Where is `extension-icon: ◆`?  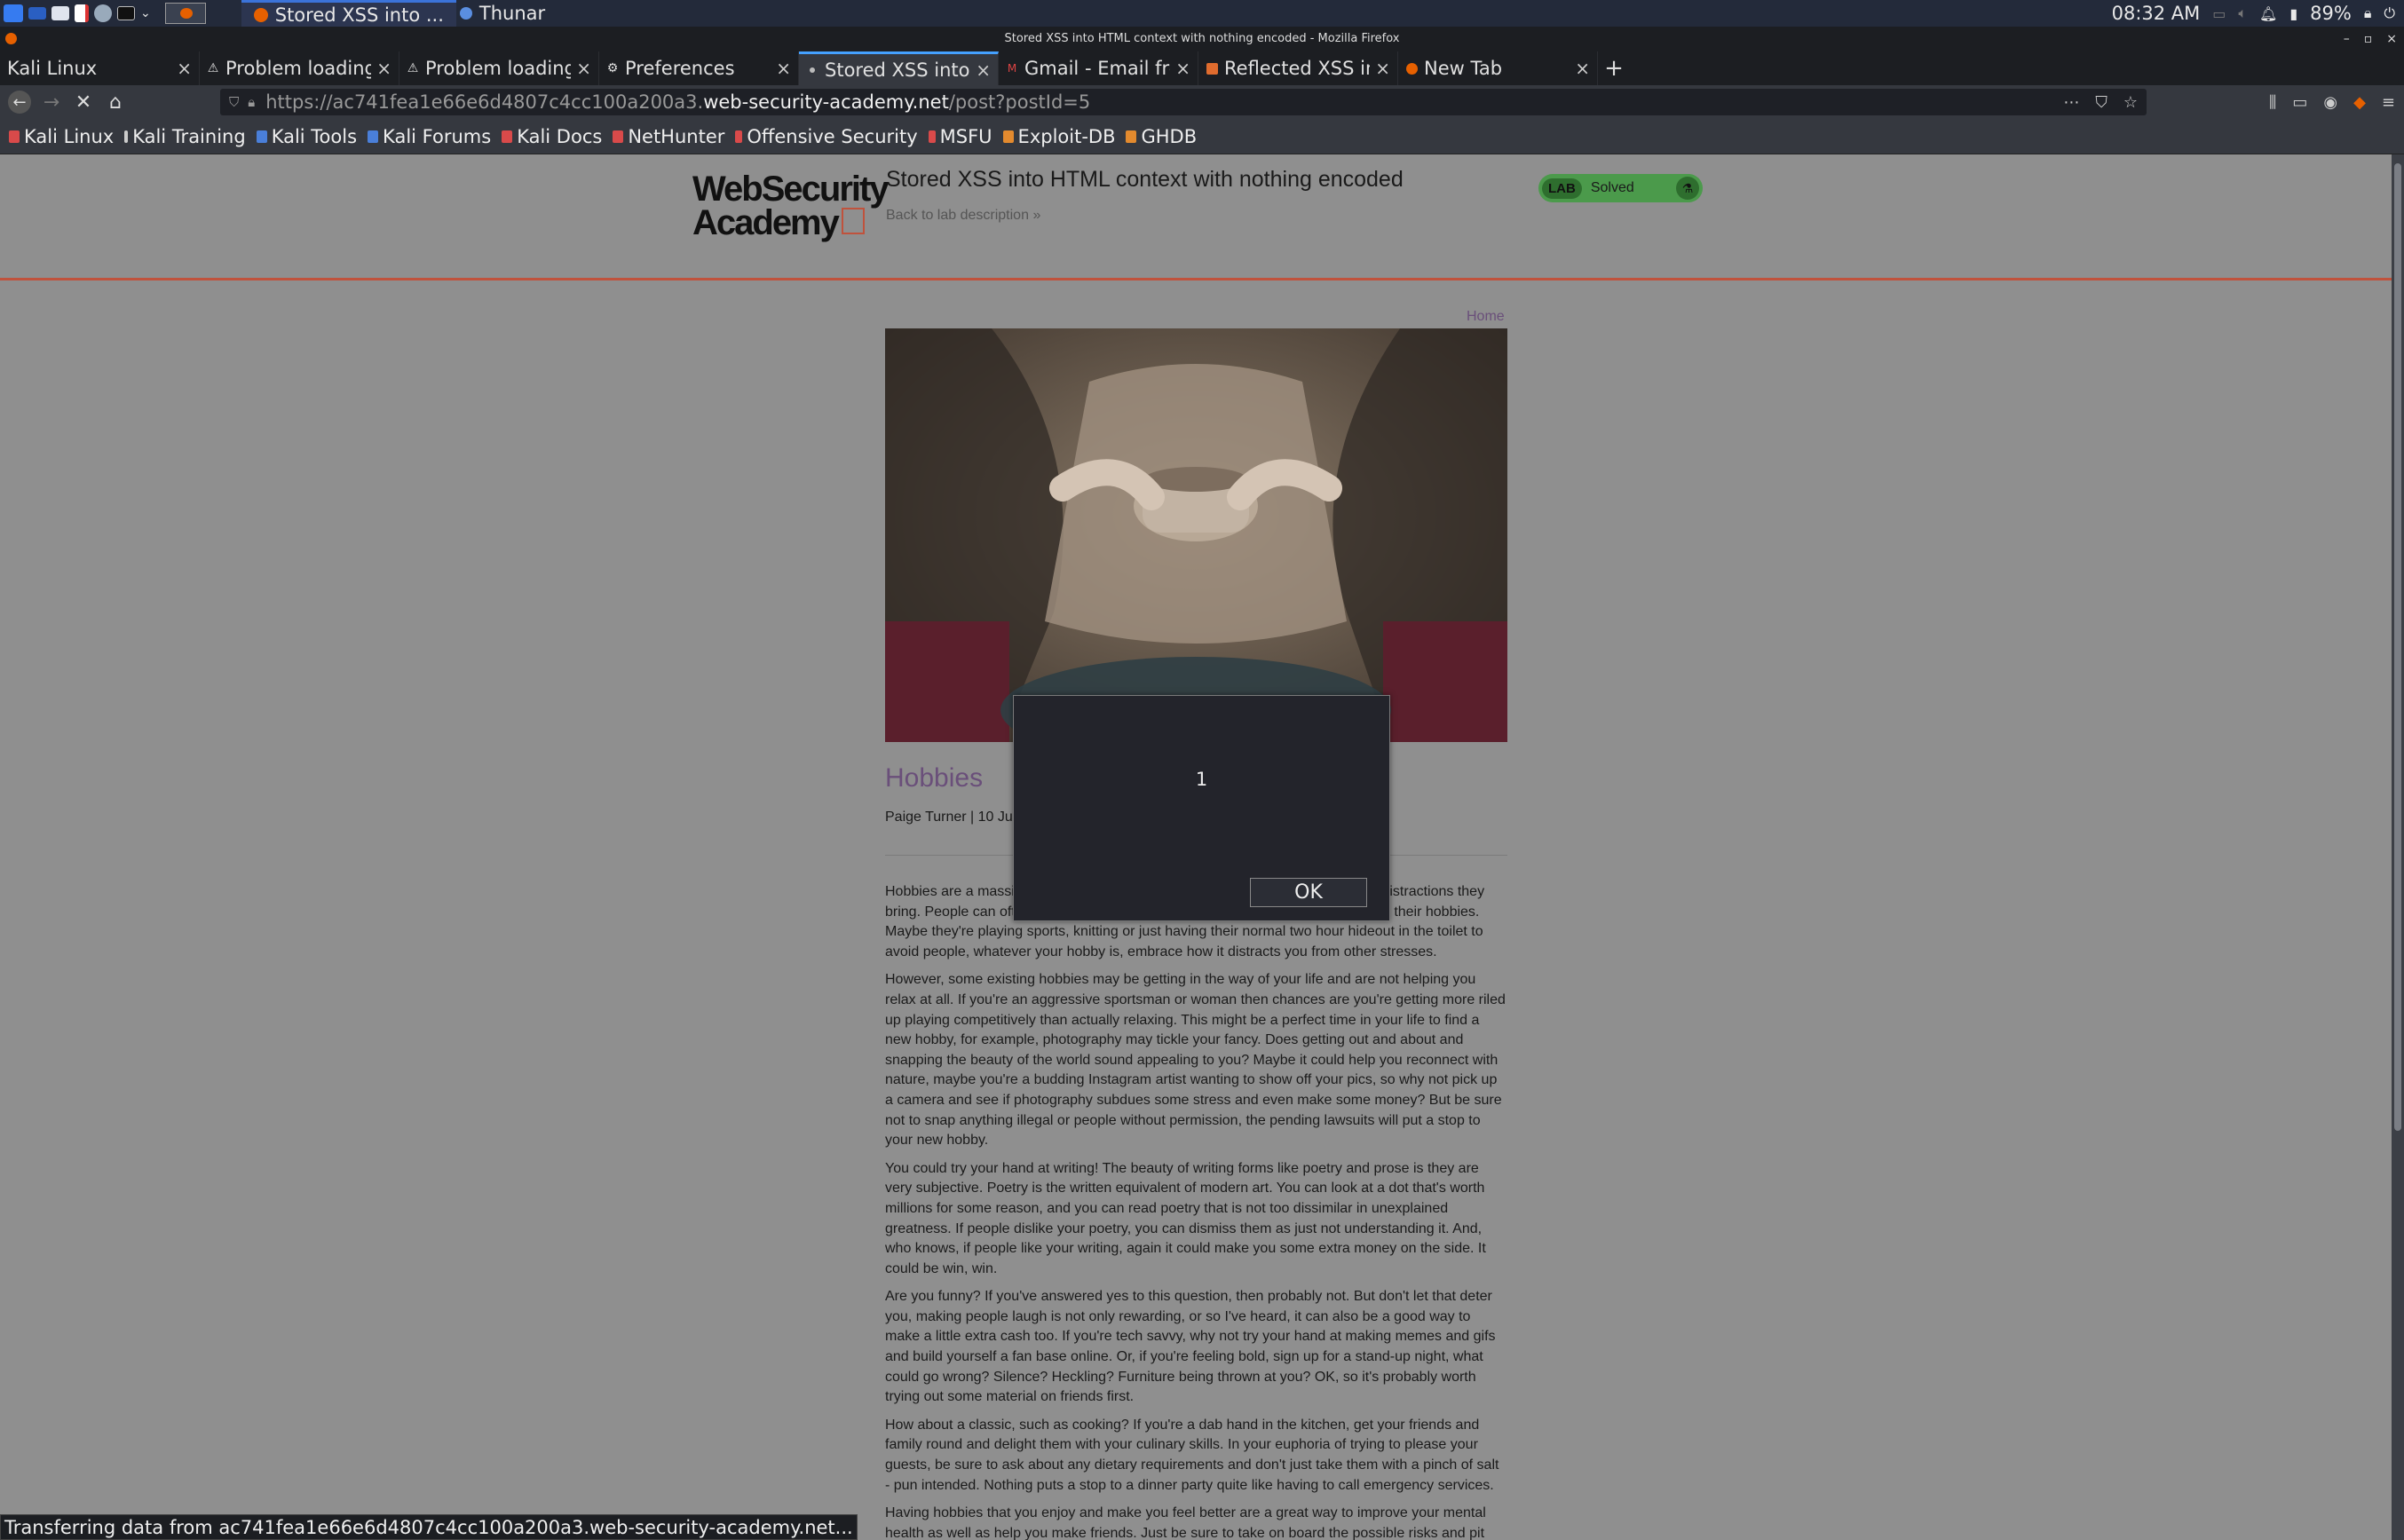 extension-icon: ◆ is located at coordinates (2360, 102).